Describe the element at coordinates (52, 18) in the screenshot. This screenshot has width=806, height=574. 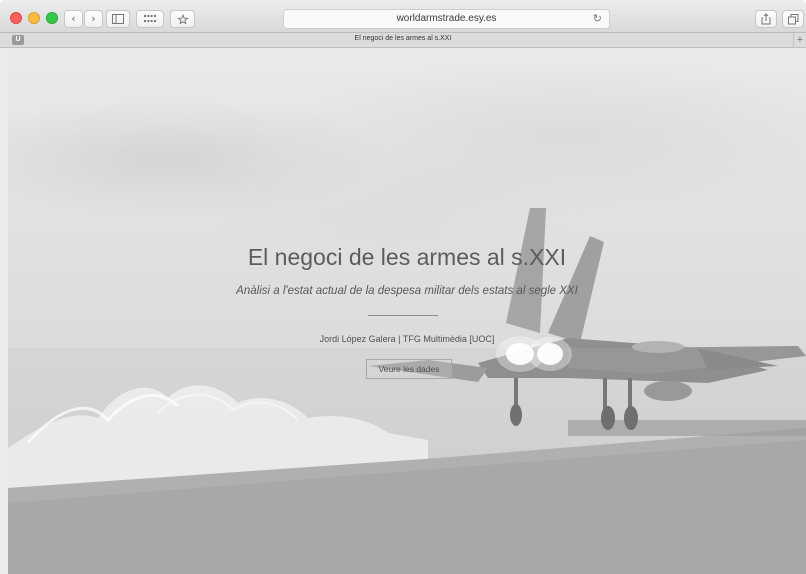
I see `zoom-window-button` at that location.